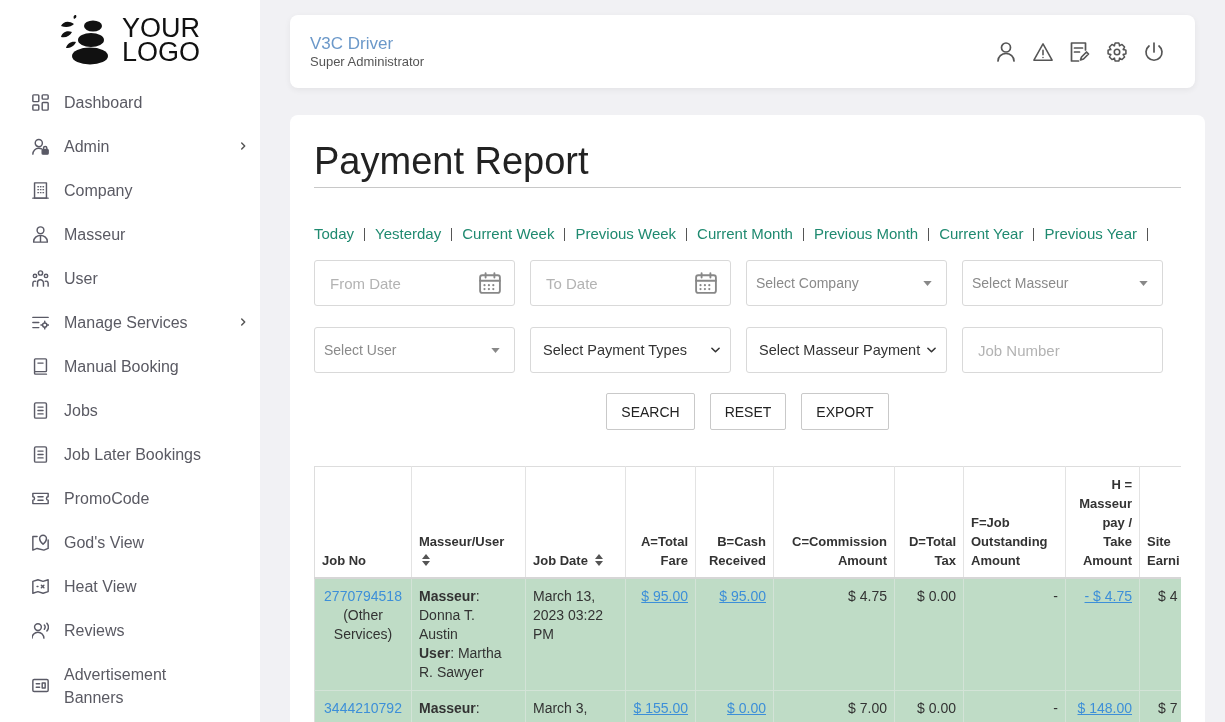 This screenshot has width=1225, height=722. I want to click on masseur-name: Masseur:, so click(450, 708).